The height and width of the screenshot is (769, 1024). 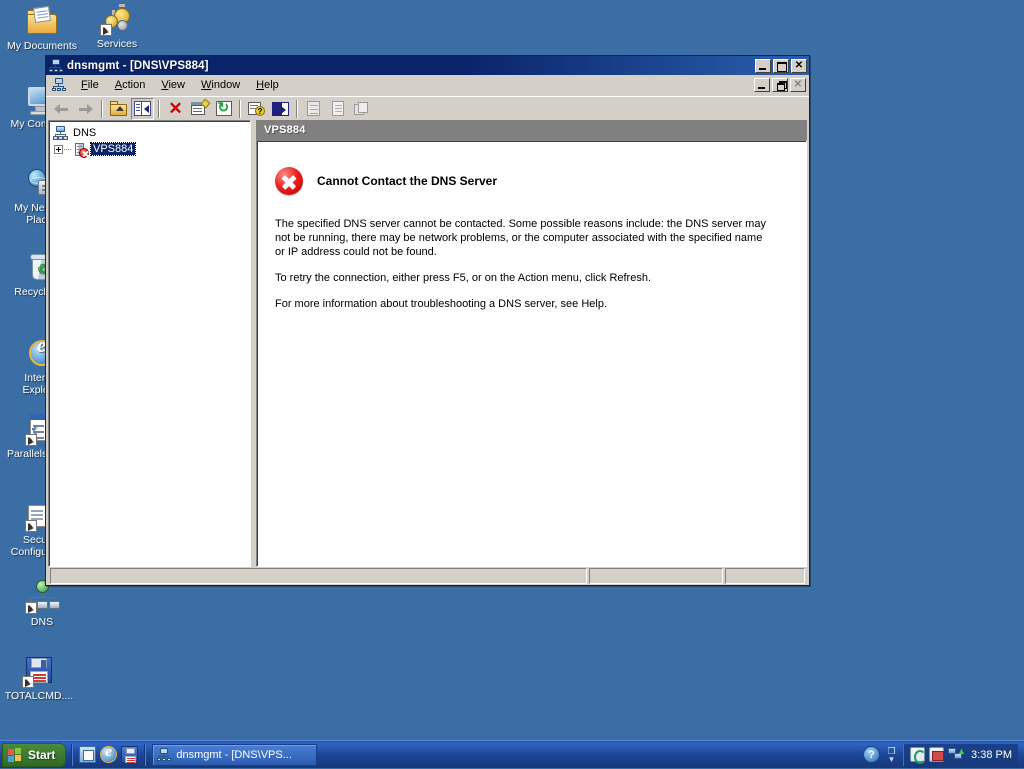 I want to click on taskbar-clock: 3:38 PM, so click(x=989, y=755).